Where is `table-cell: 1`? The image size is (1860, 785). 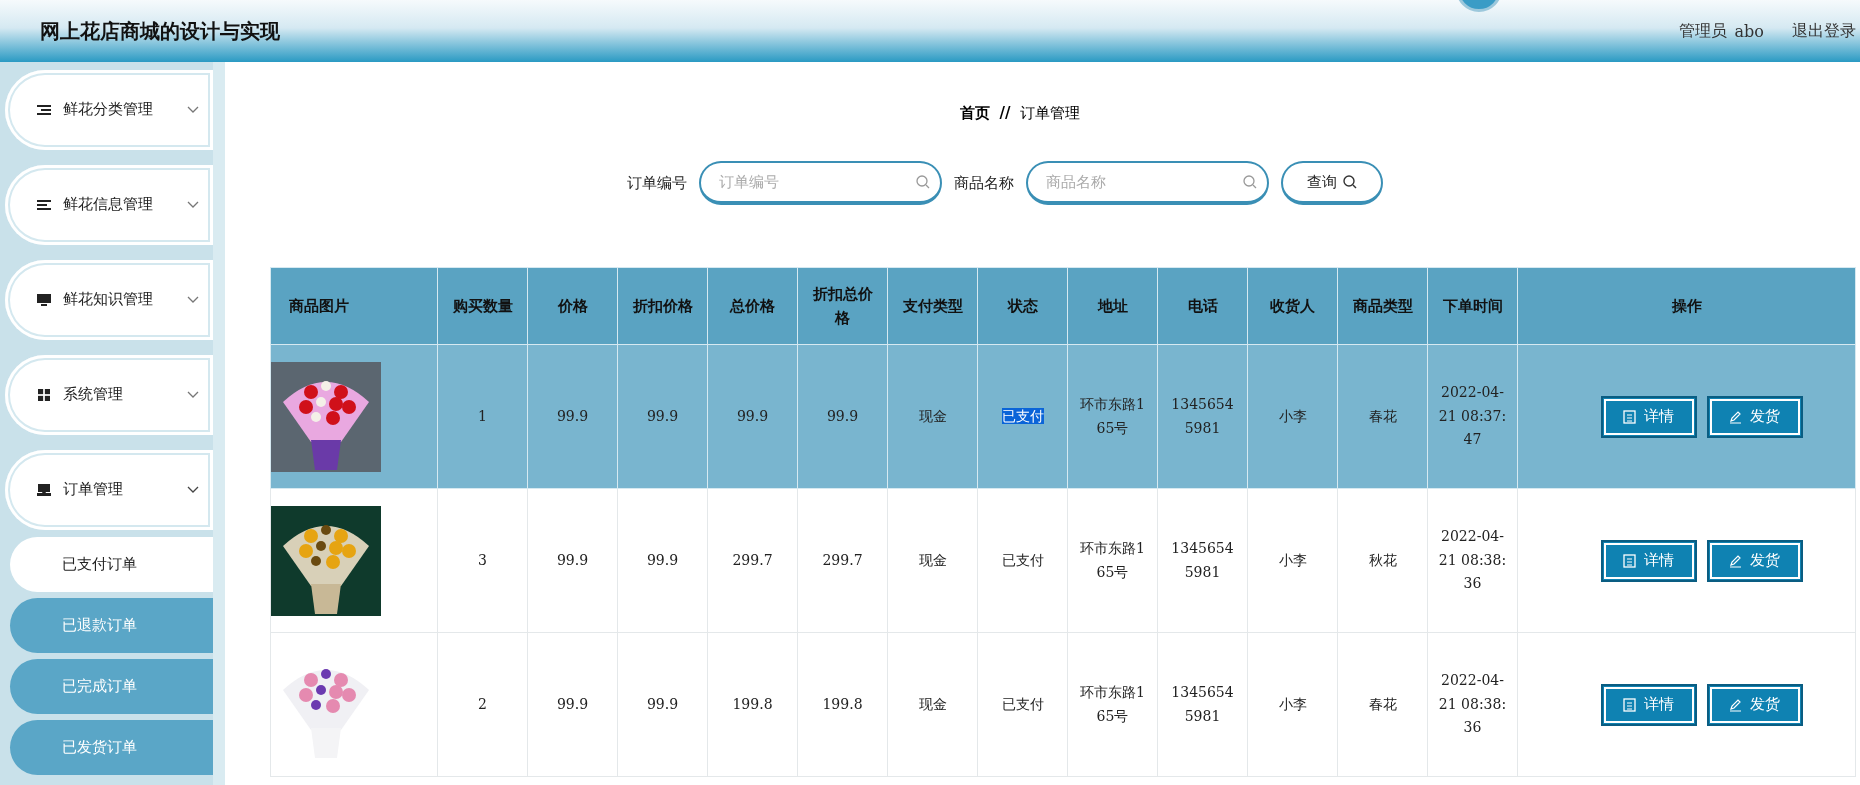 table-cell: 1 is located at coordinates (482, 416).